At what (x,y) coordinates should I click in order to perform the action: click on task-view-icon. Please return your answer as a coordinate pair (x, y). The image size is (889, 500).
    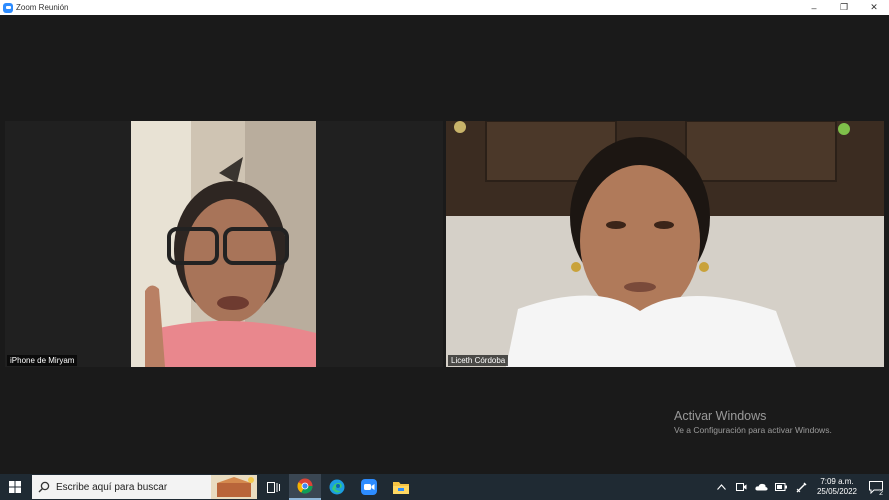
    Looking at the image, I should click on (273, 487).